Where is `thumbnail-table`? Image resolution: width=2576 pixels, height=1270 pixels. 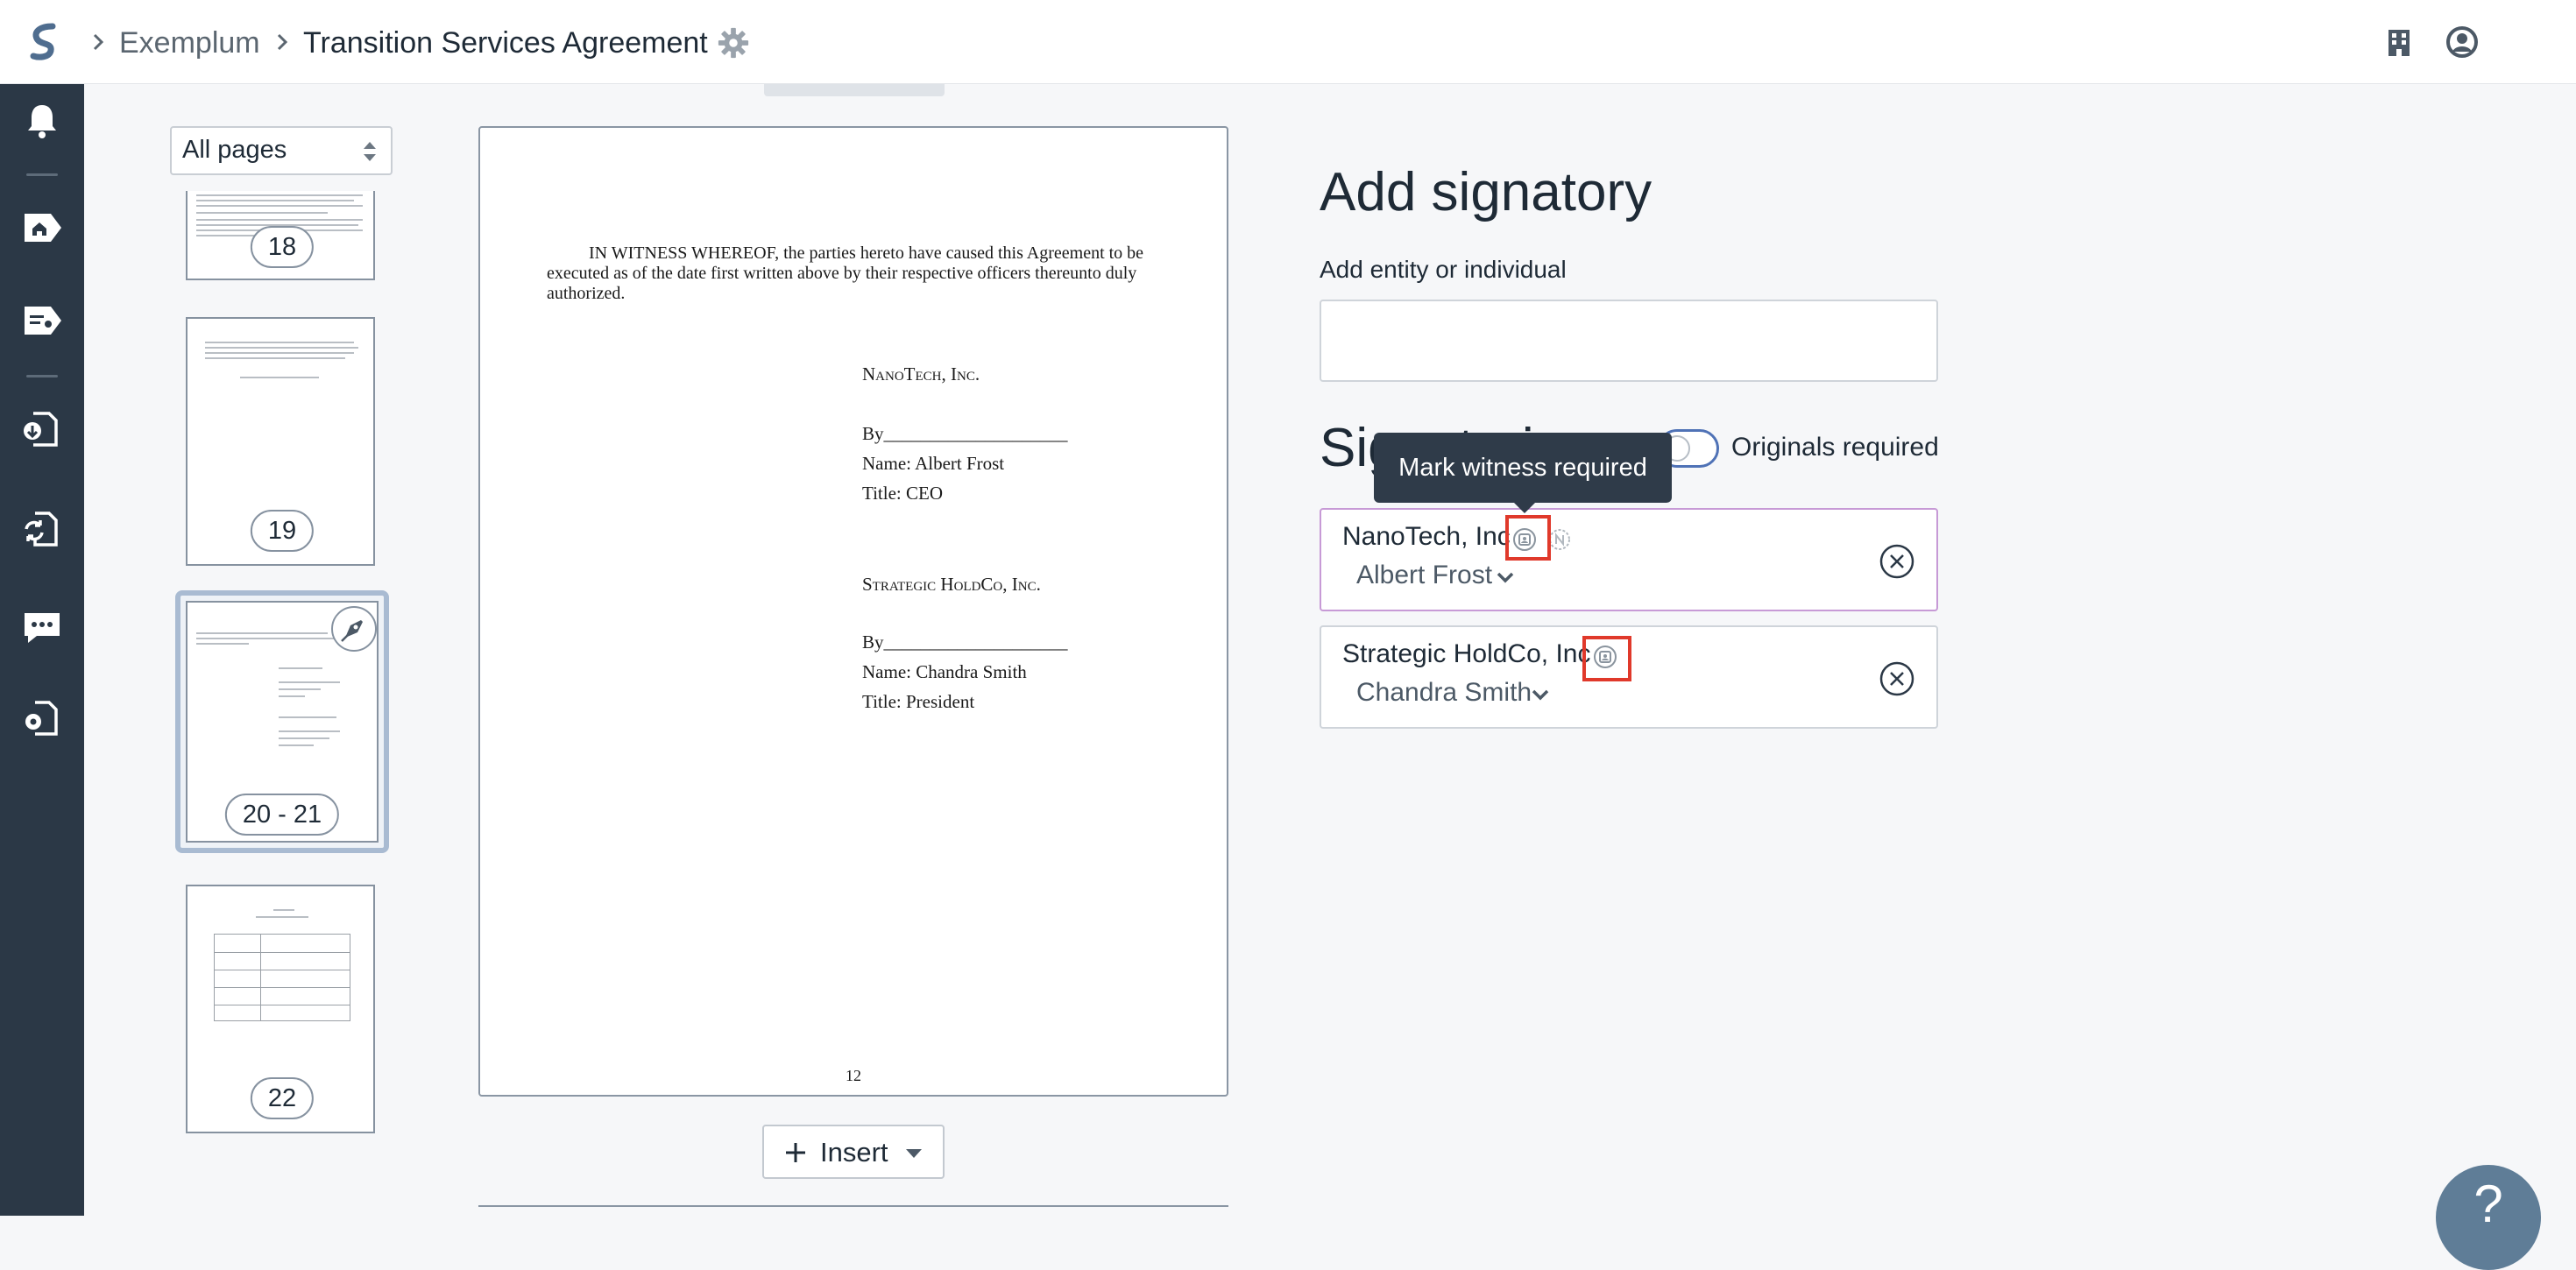 thumbnail-table is located at coordinates (282, 977).